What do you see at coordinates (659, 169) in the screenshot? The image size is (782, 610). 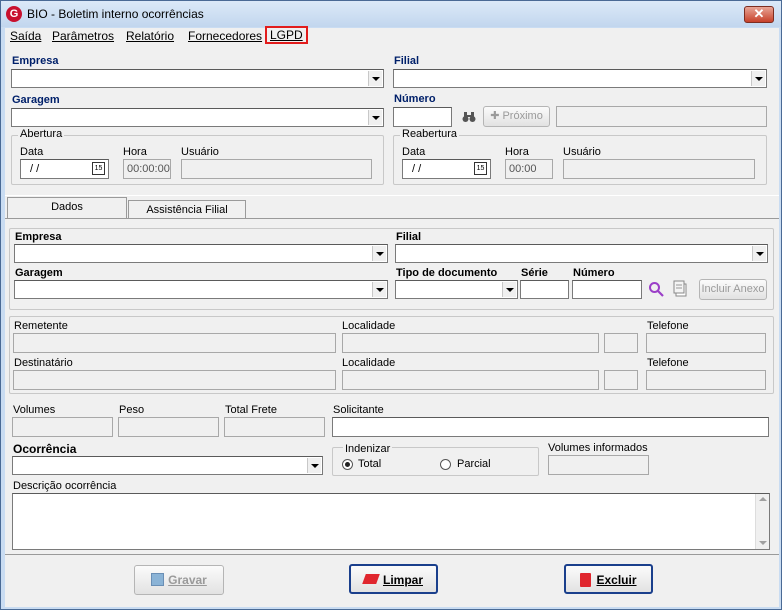 I see `reabertura-usuario-input` at bounding box center [659, 169].